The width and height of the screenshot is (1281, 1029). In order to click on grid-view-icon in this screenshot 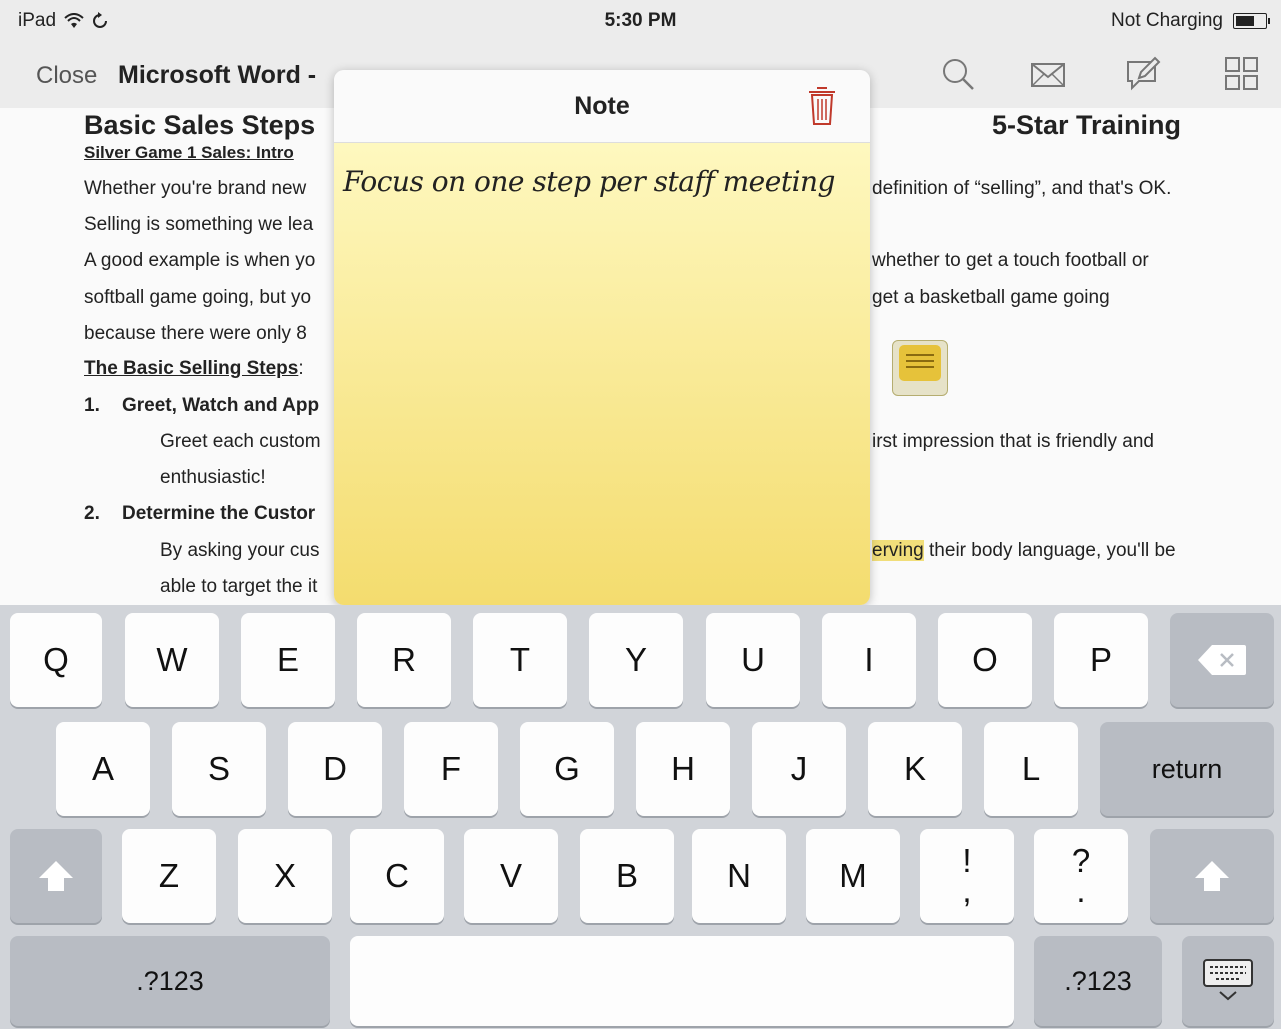, I will do `click(1242, 74)`.